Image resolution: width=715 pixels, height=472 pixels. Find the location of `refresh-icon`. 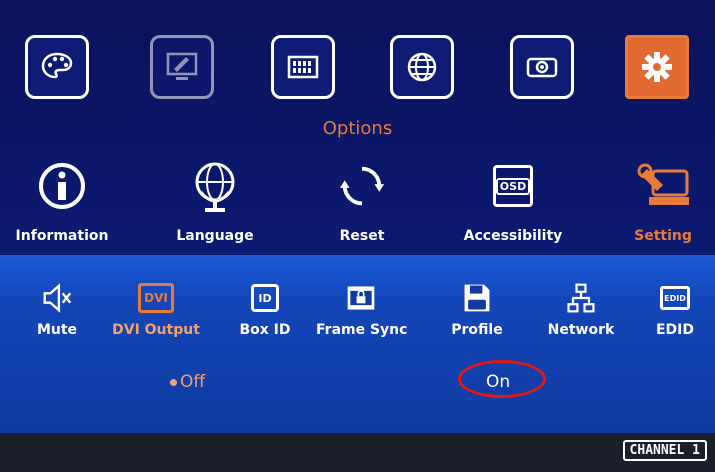

refresh-icon is located at coordinates (362, 186).